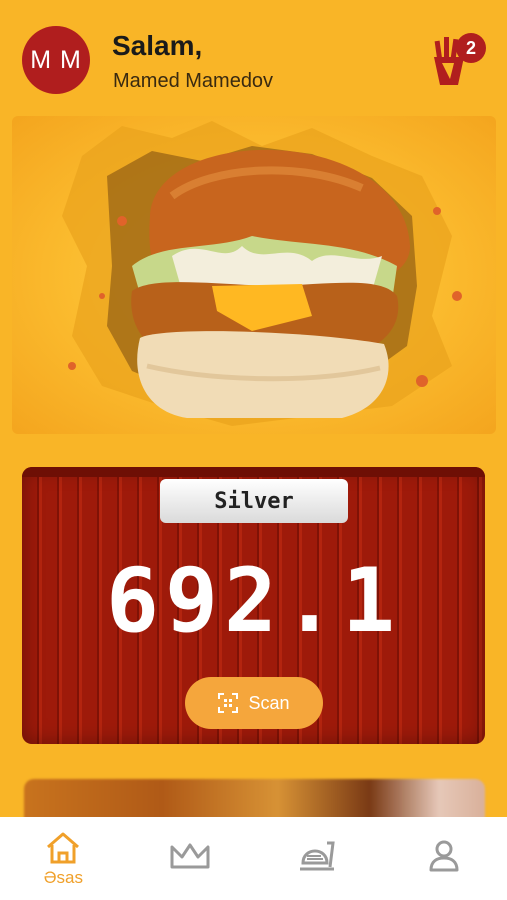 Image resolution: width=507 pixels, height=900 pixels. I want to click on greeting-title: Salam,, so click(157, 45).